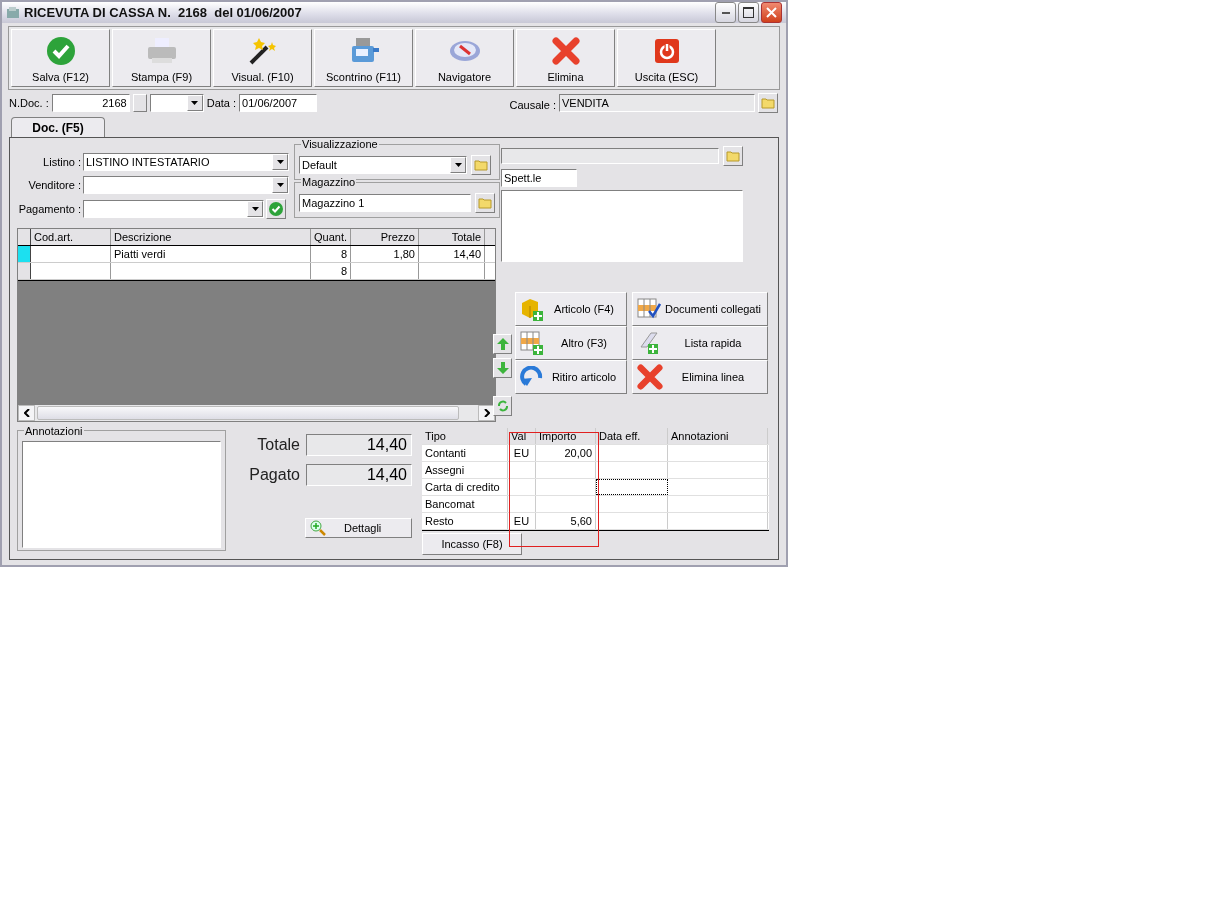  I want to click on toolbar-button: Salva (F12), so click(60, 58).